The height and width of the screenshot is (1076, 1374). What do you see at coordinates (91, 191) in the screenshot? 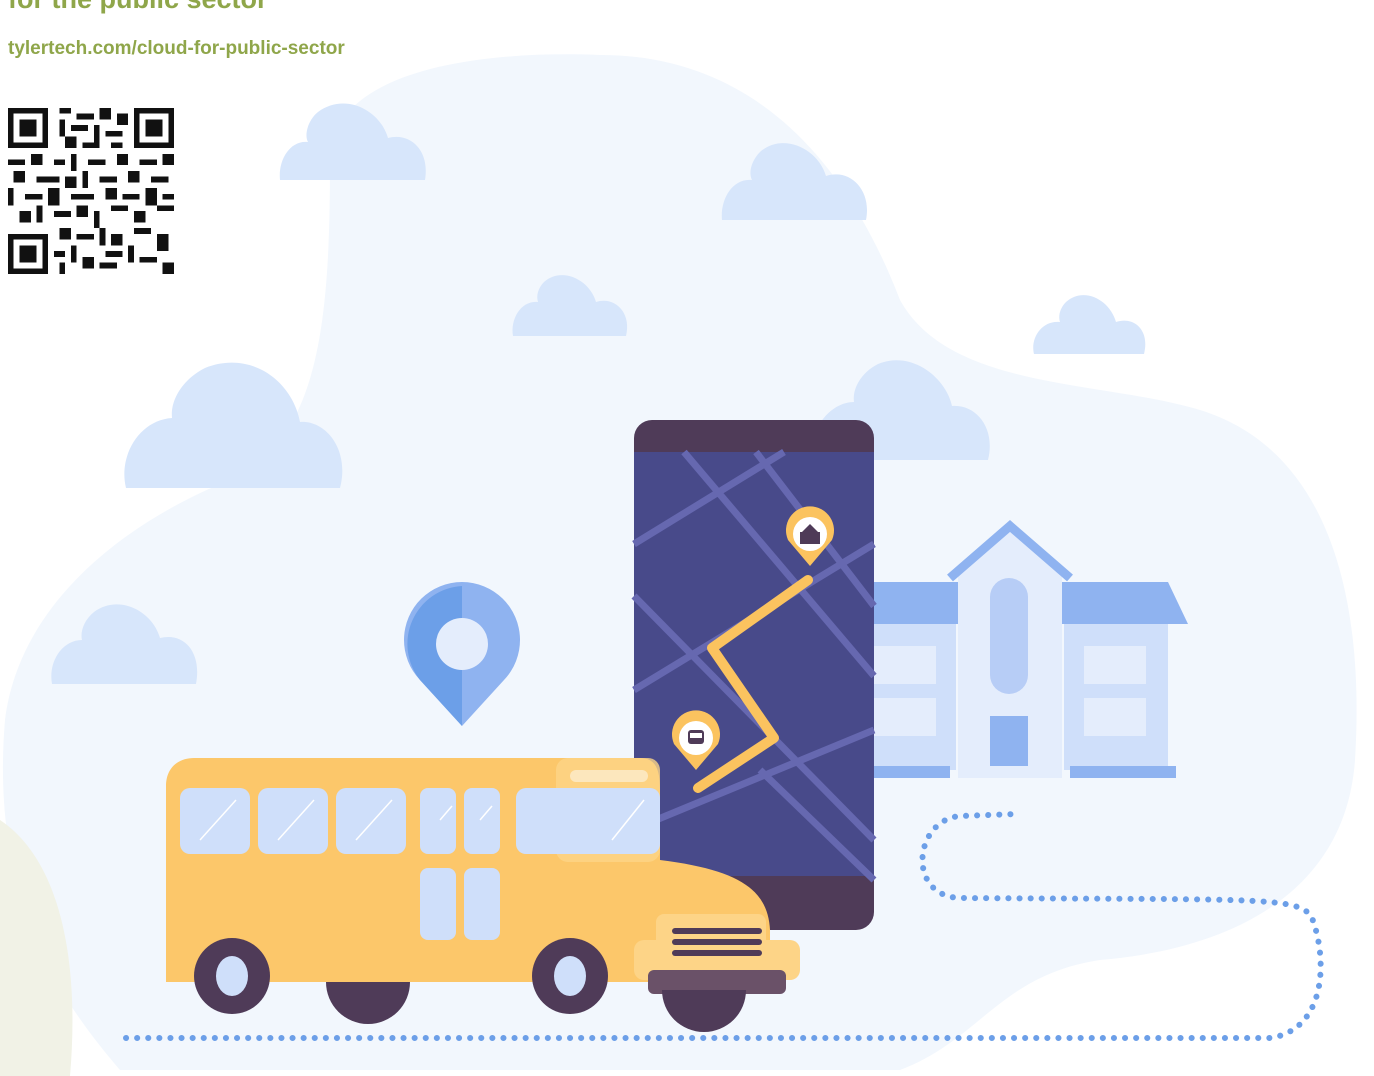
I see `qr-code` at bounding box center [91, 191].